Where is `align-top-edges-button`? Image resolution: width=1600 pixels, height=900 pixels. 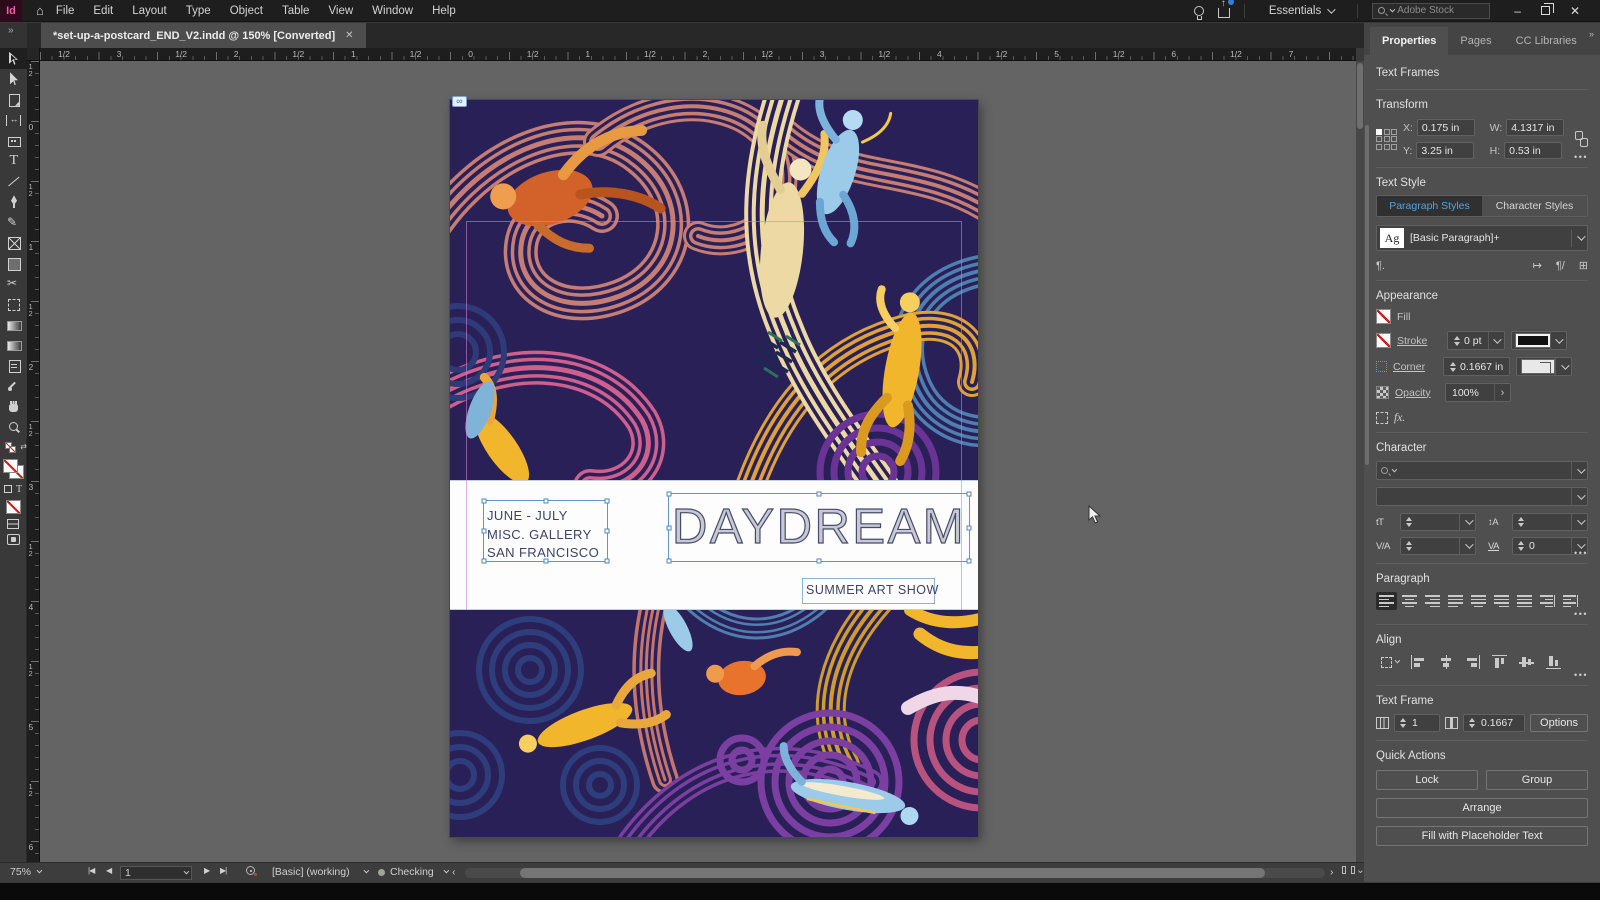
align-top-edges-button is located at coordinates (1499, 662).